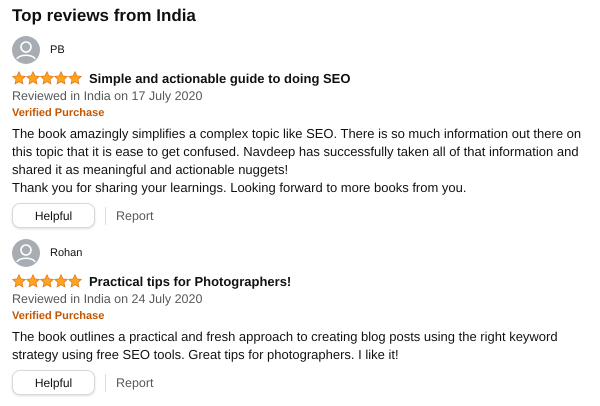 The height and width of the screenshot is (406, 600). What do you see at coordinates (285, 346) in the screenshot?
I see `review-text: The book outlines a practical and fresh approach to creating blog posts using the right keyword strategy using free SEO tools. Great tips for photographers. I like it!` at bounding box center [285, 346].